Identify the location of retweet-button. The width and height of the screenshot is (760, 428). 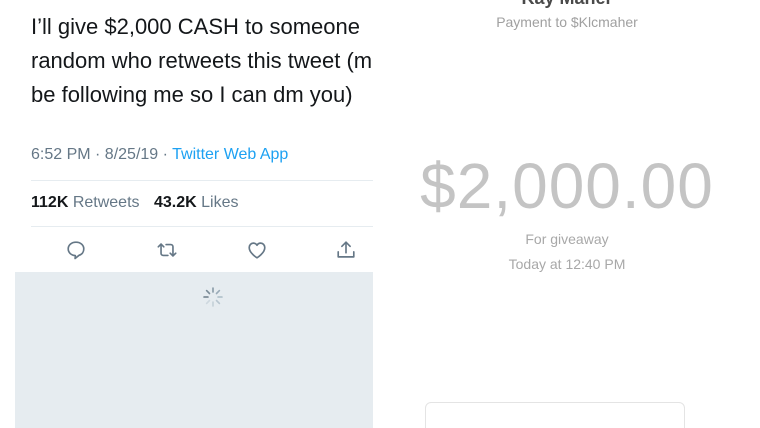
(167, 250).